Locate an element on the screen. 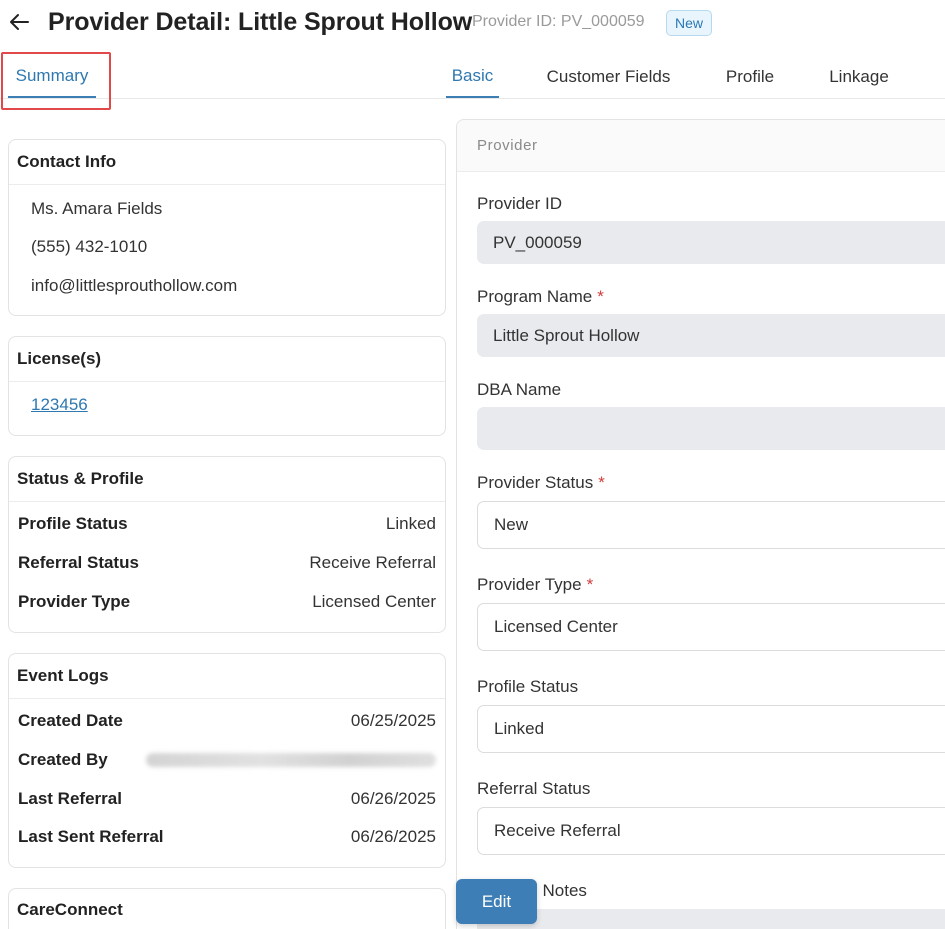 The width and height of the screenshot is (945, 929). kv-label: Provider Type is located at coordinates (74, 601).